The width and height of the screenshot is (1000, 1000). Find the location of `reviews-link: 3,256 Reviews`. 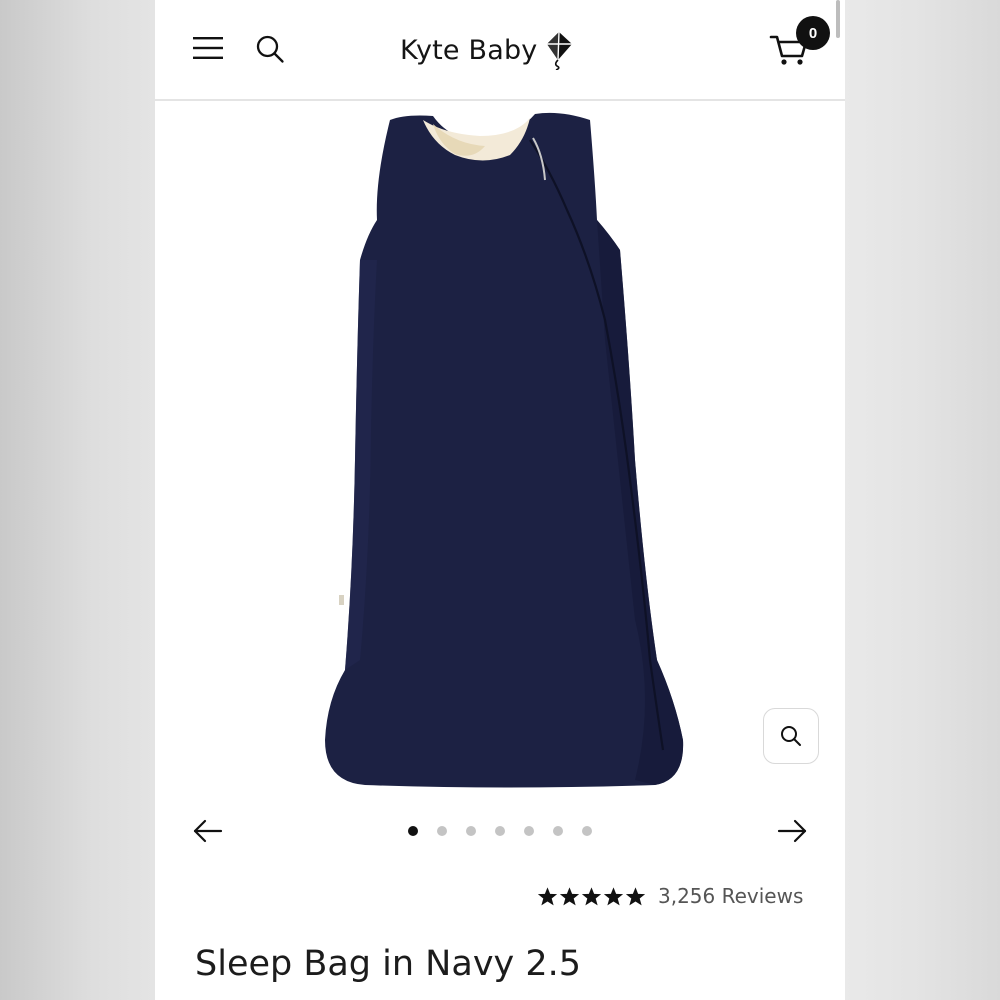

reviews-link: 3,256 Reviews is located at coordinates (730, 896).